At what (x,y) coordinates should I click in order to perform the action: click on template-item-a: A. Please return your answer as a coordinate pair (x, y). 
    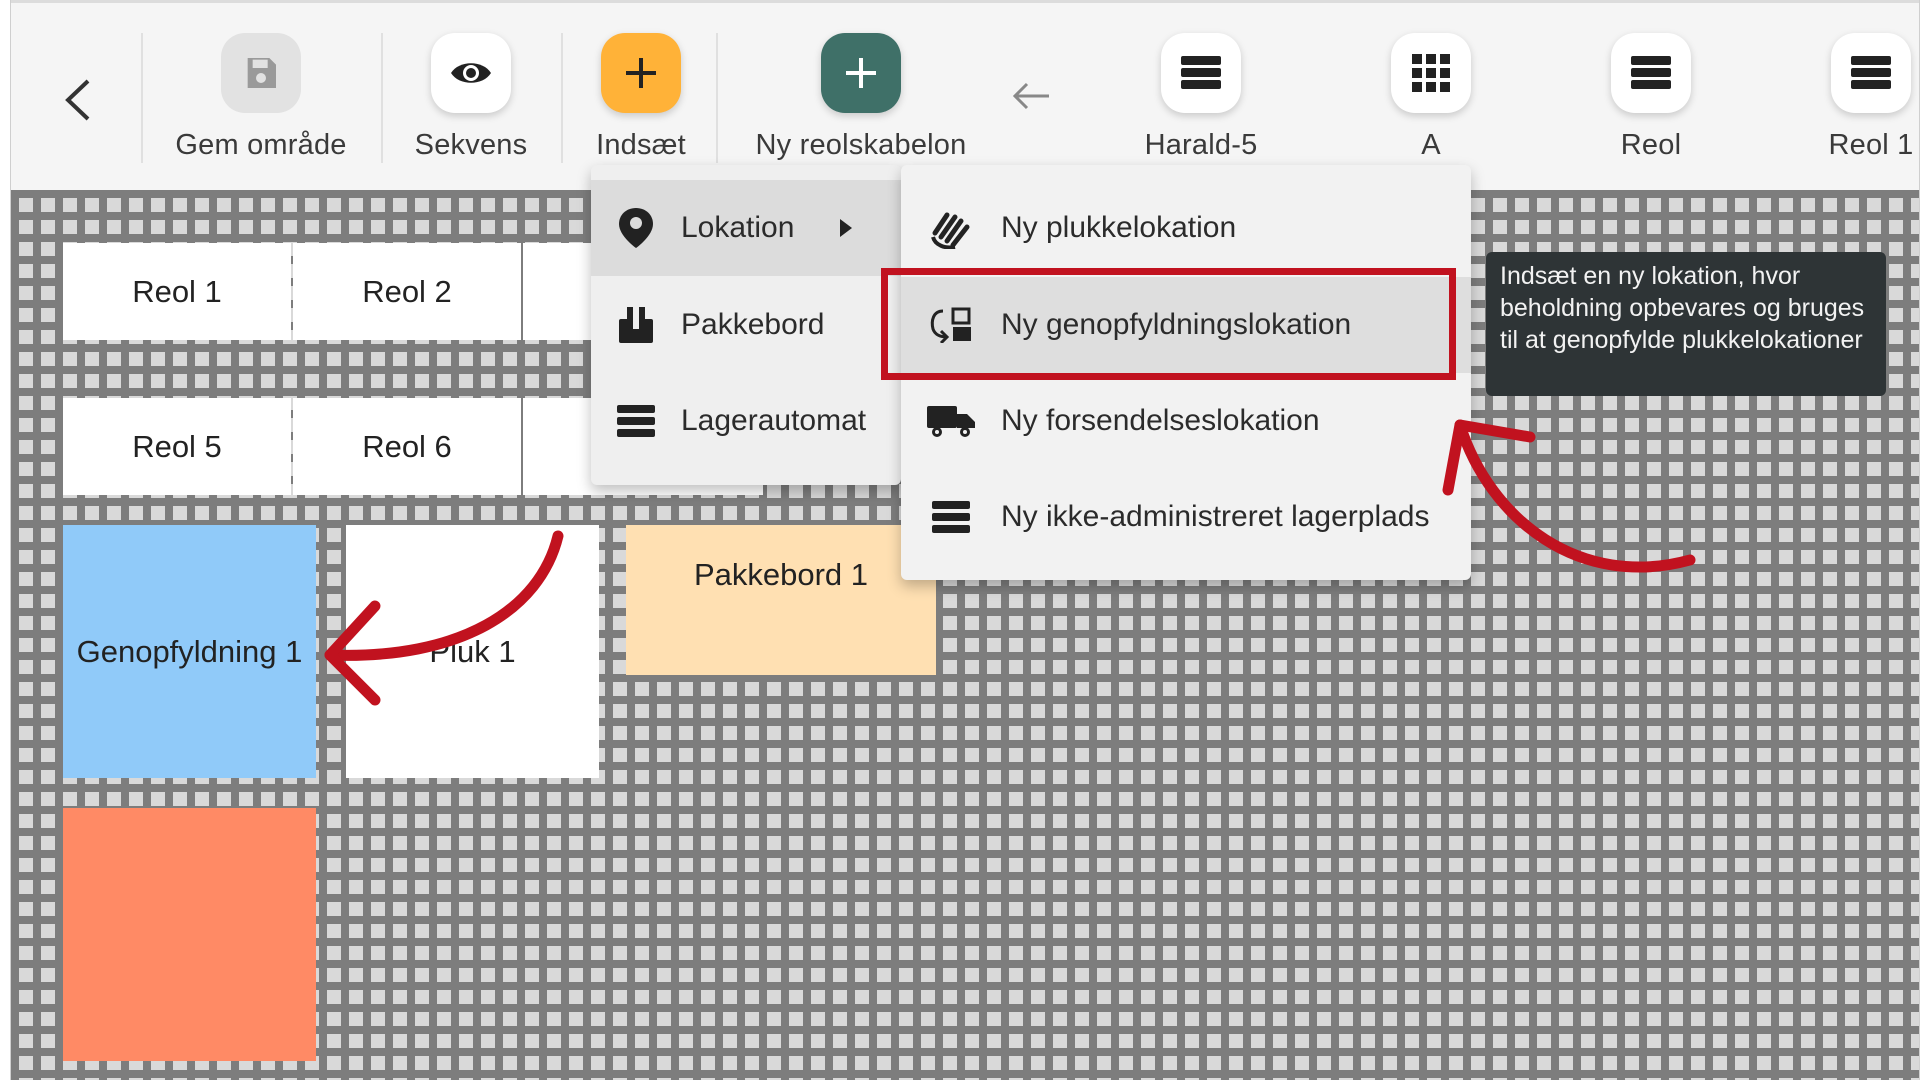
    Looking at the image, I should click on (1431, 97).